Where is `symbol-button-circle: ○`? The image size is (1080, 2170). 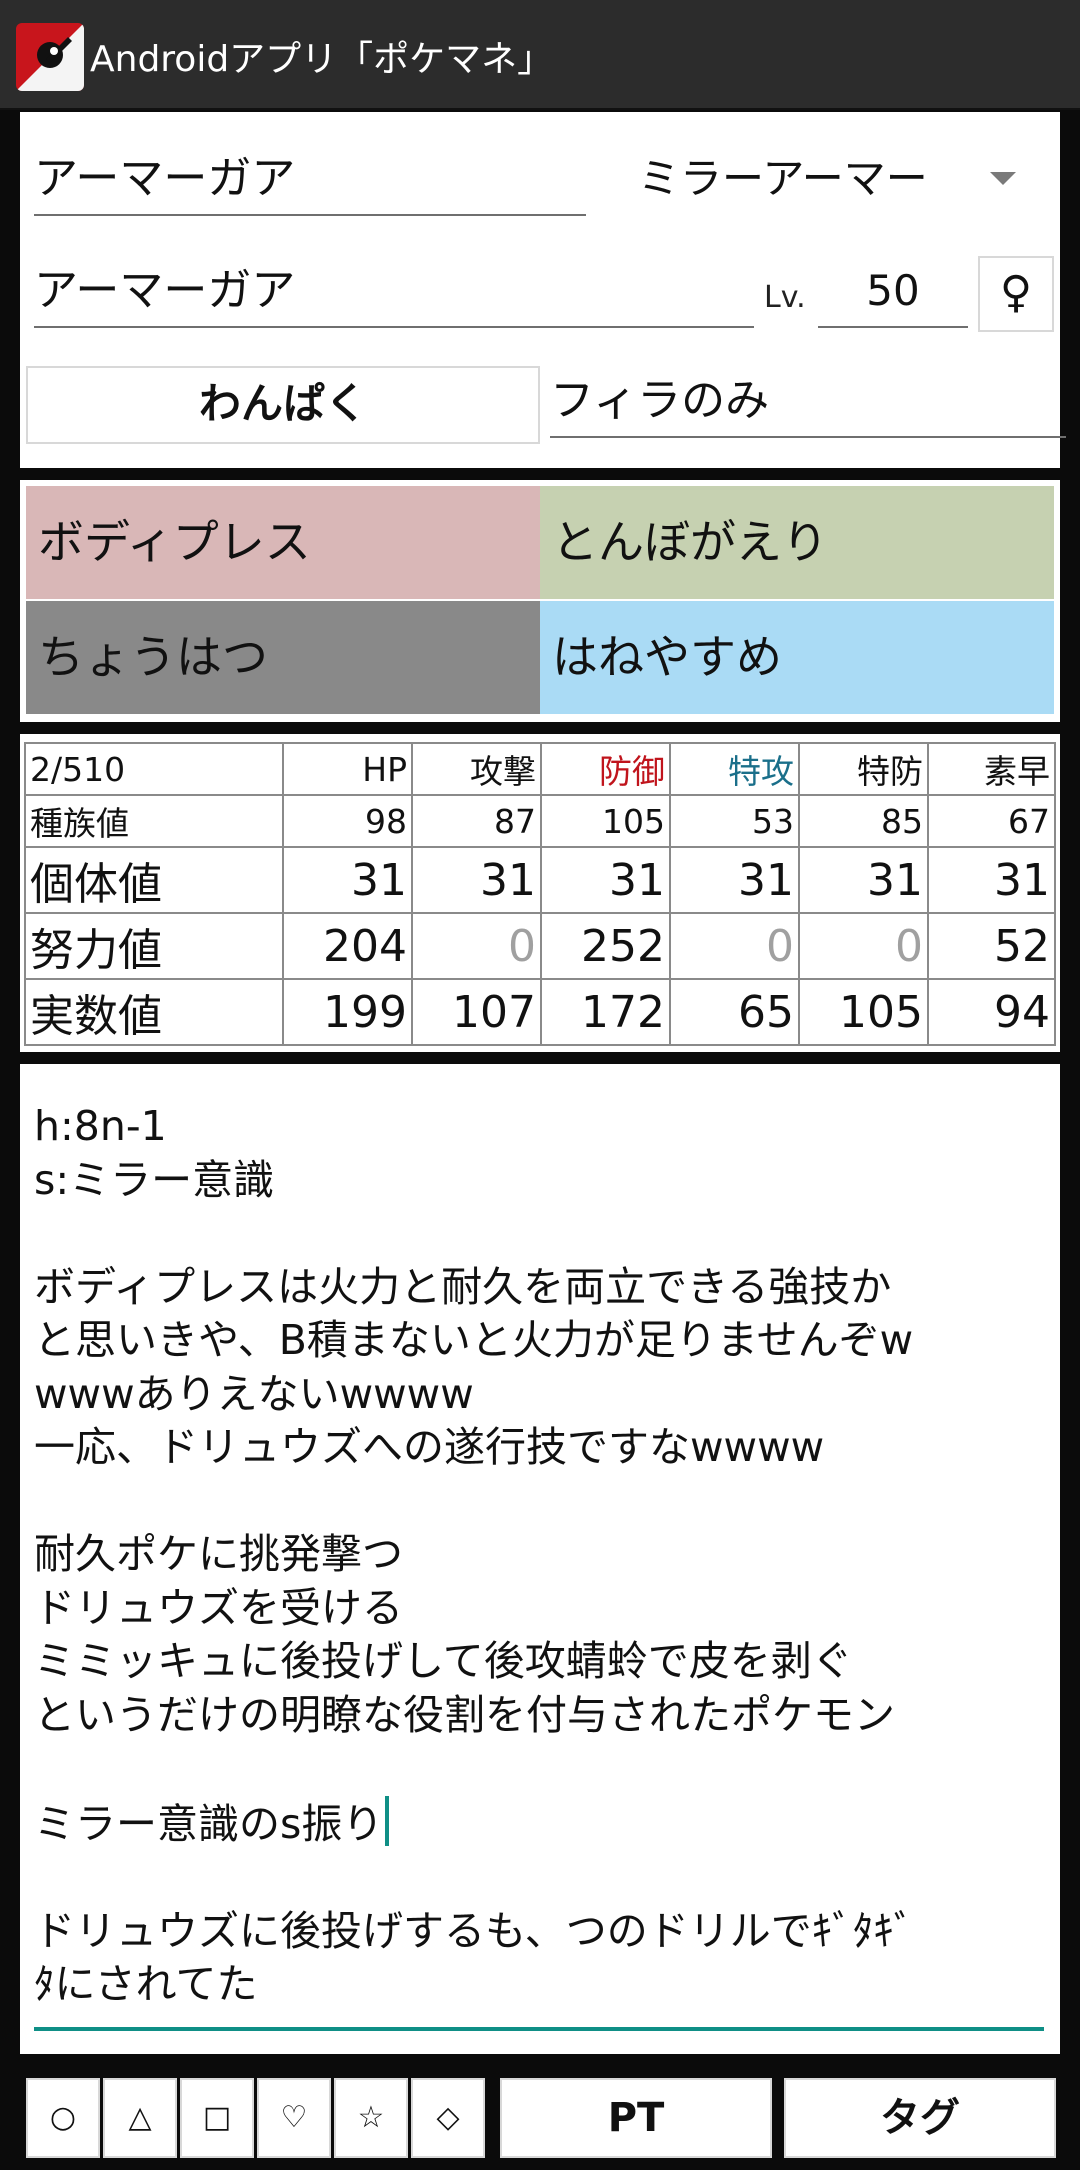 symbol-button-circle: ○ is located at coordinates (63, 2118).